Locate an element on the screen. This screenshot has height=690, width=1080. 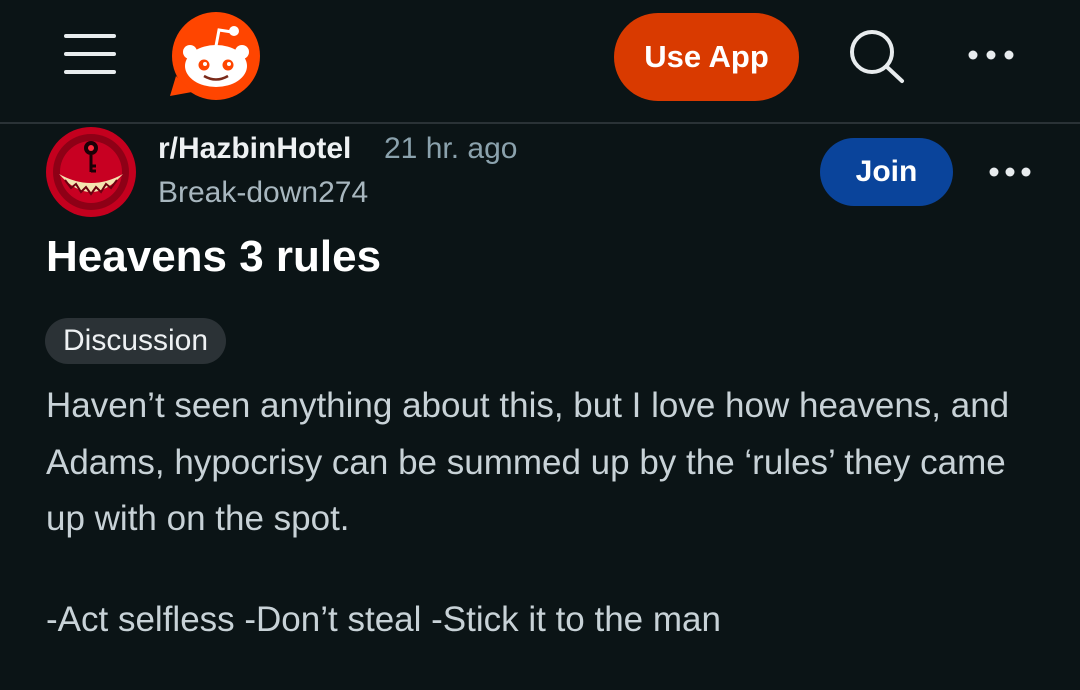
search-icon is located at coordinates (876, 56).